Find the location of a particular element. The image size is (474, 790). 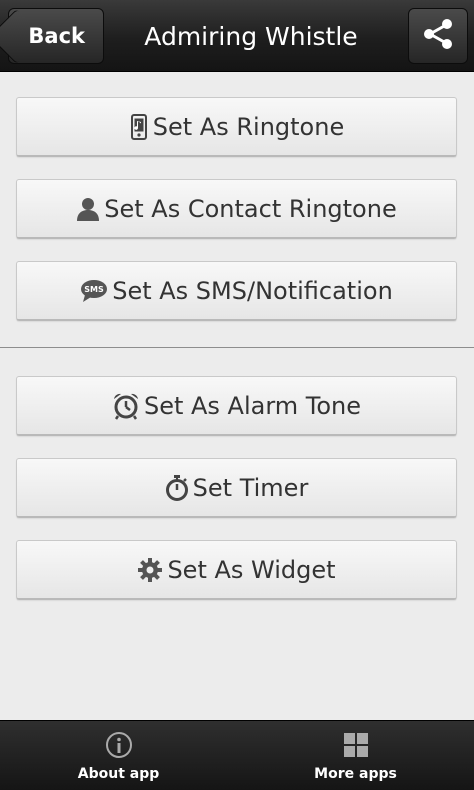

set-timer-button: Set Timer is located at coordinates (236, 488).